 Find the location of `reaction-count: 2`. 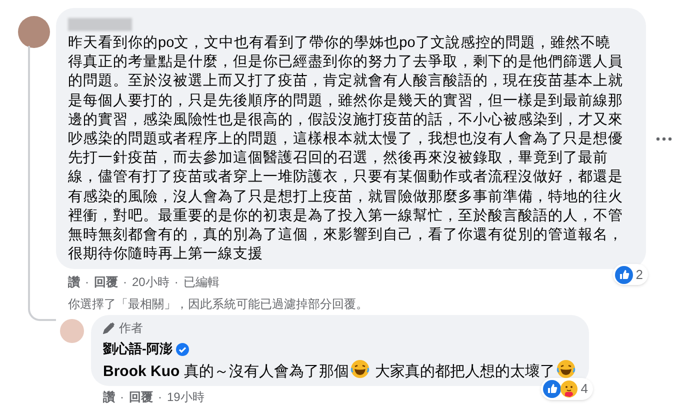

reaction-count: 2 is located at coordinates (640, 275).